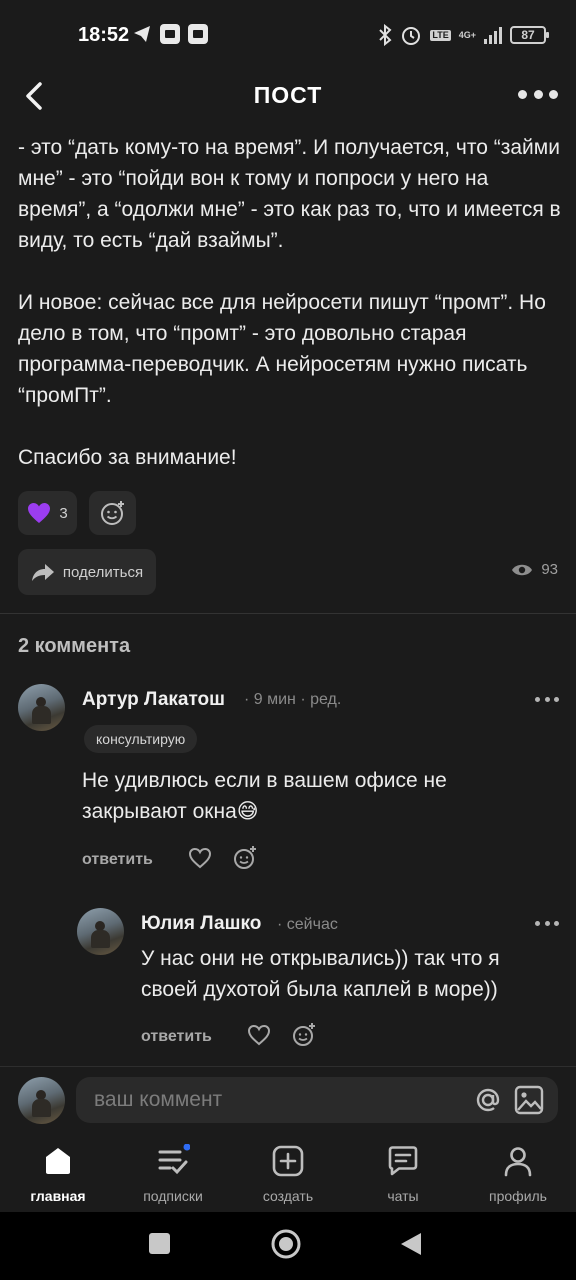 This screenshot has height=1280, width=576. I want to click on comment-composer: ваш коммент, so click(288, 1104).